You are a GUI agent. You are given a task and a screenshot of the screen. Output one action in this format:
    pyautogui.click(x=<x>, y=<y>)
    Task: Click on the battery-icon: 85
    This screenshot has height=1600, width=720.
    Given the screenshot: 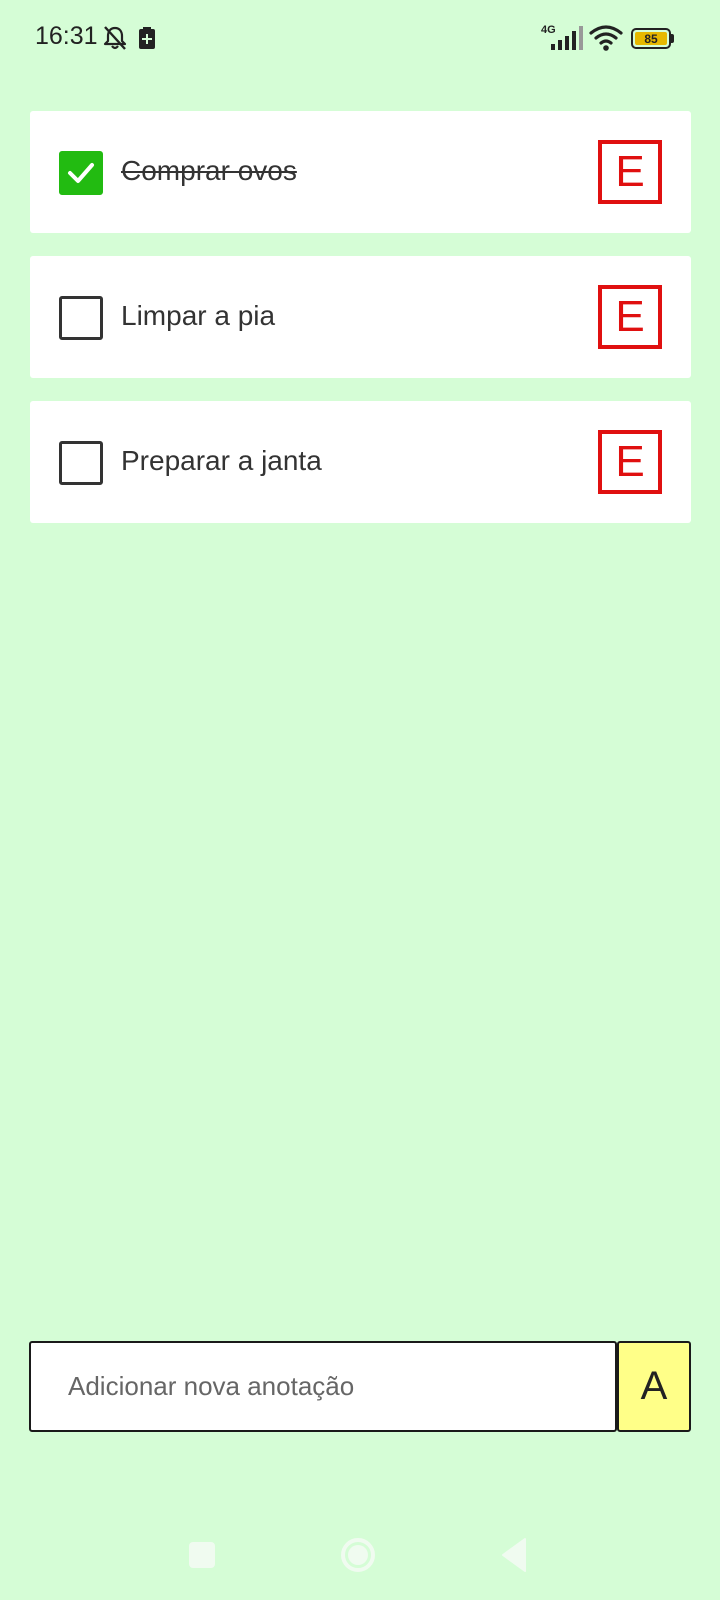 What is the action you would take?
    pyautogui.click(x=653, y=38)
    